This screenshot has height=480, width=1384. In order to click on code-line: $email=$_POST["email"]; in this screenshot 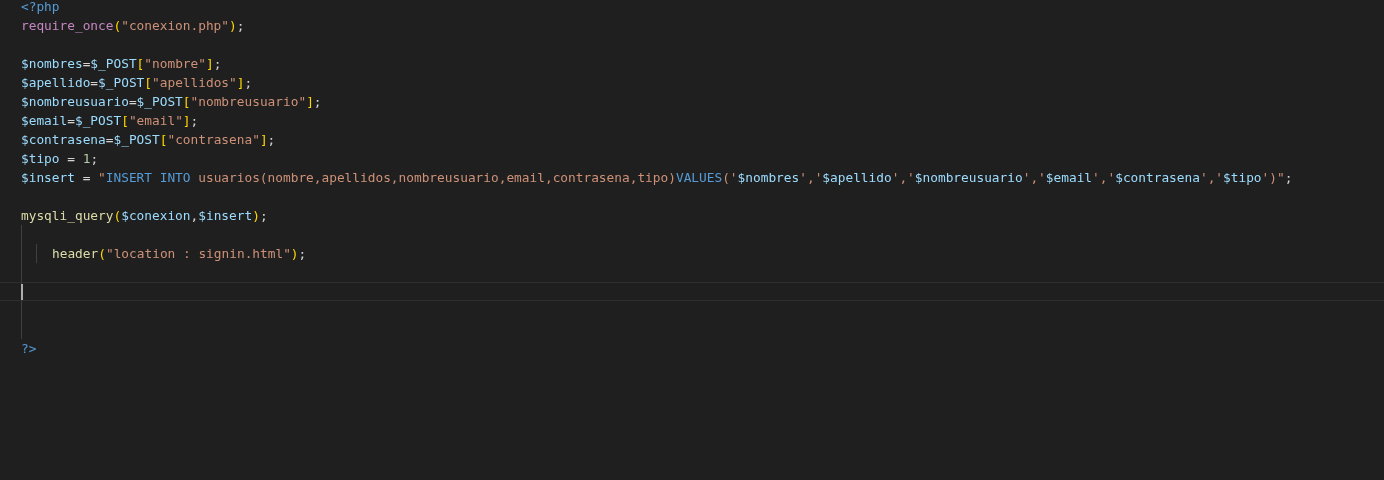, I will do `click(110, 120)`.